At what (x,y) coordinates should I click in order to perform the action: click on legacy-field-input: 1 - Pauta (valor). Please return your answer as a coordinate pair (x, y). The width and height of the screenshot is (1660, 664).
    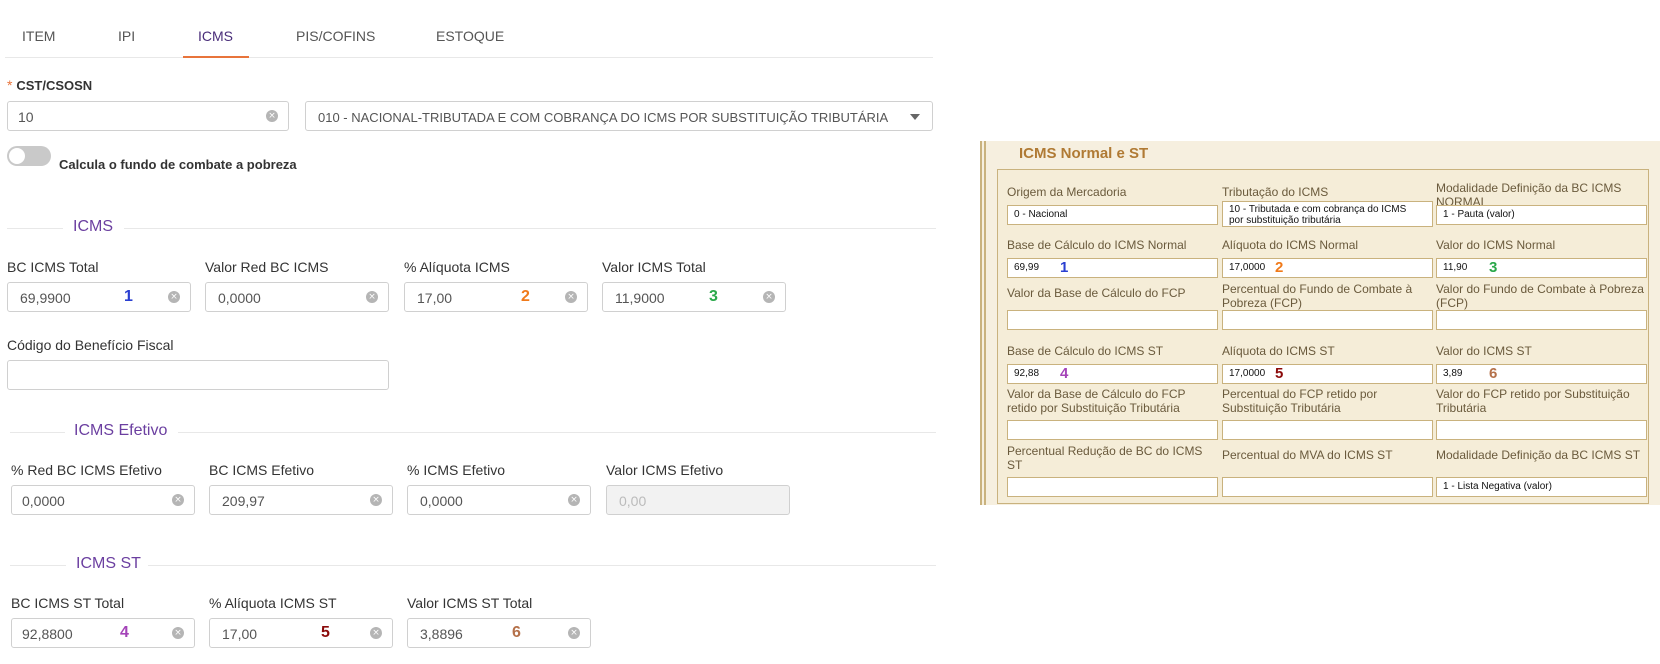
    Looking at the image, I should click on (1541, 215).